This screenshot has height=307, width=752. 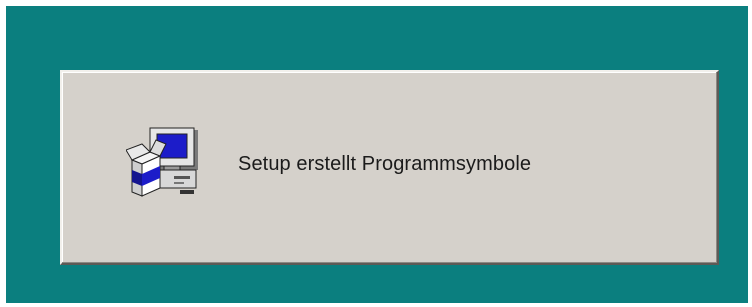 What do you see at coordinates (385, 164) in the screenshot?
I see `setup-status-message: Setup erstellt Programmsymbole` at bounding box center [385, 164].